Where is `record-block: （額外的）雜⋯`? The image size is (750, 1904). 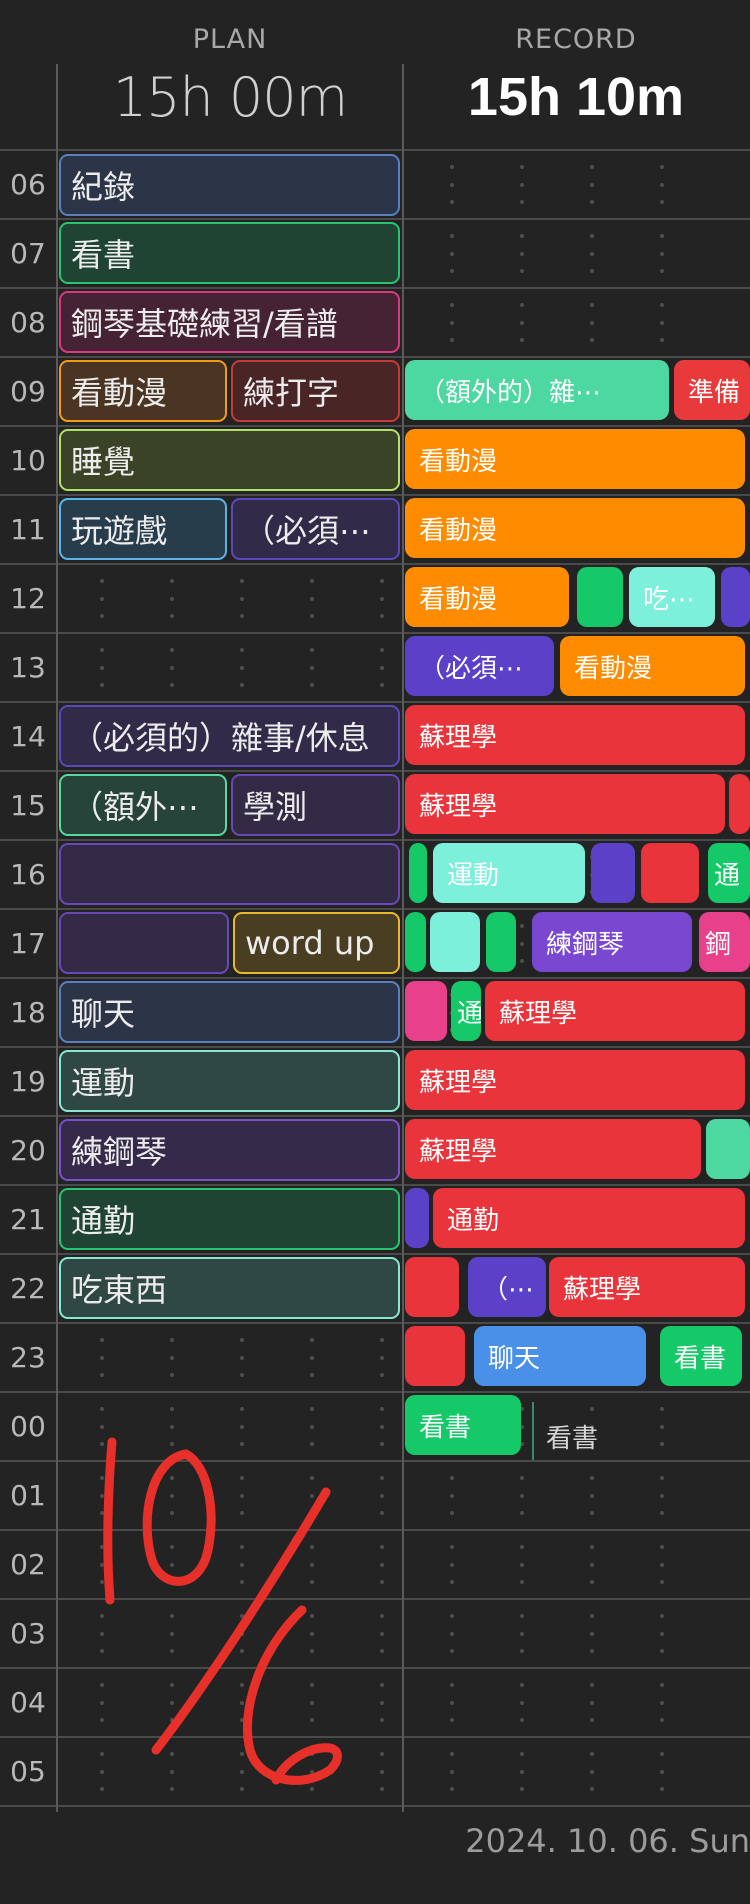 record-block: （額外的）雜⋯ is located at coordinates (537, 390).